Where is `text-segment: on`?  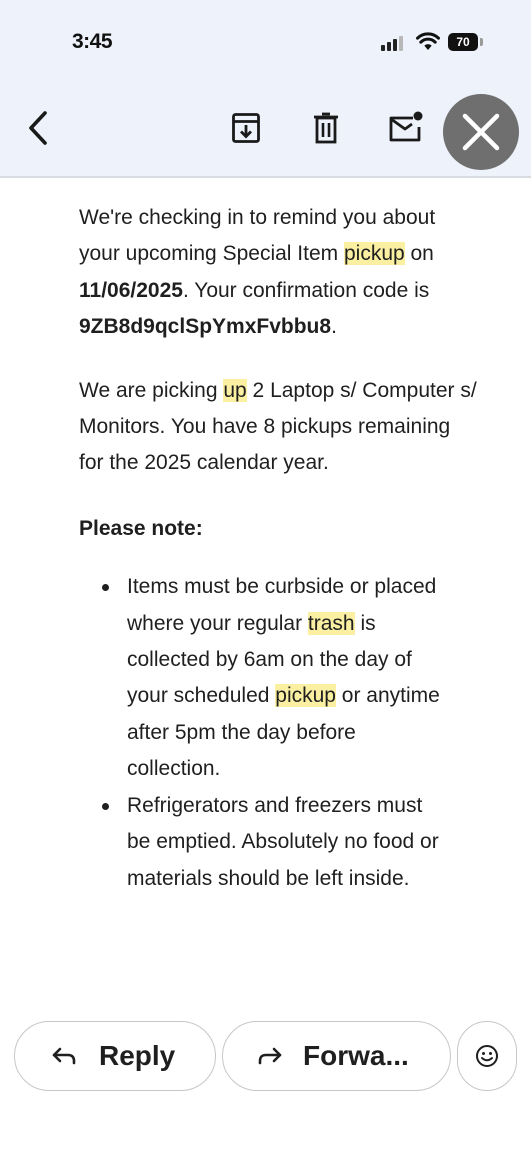
text-segment: on is located at coordinates (419, 254).